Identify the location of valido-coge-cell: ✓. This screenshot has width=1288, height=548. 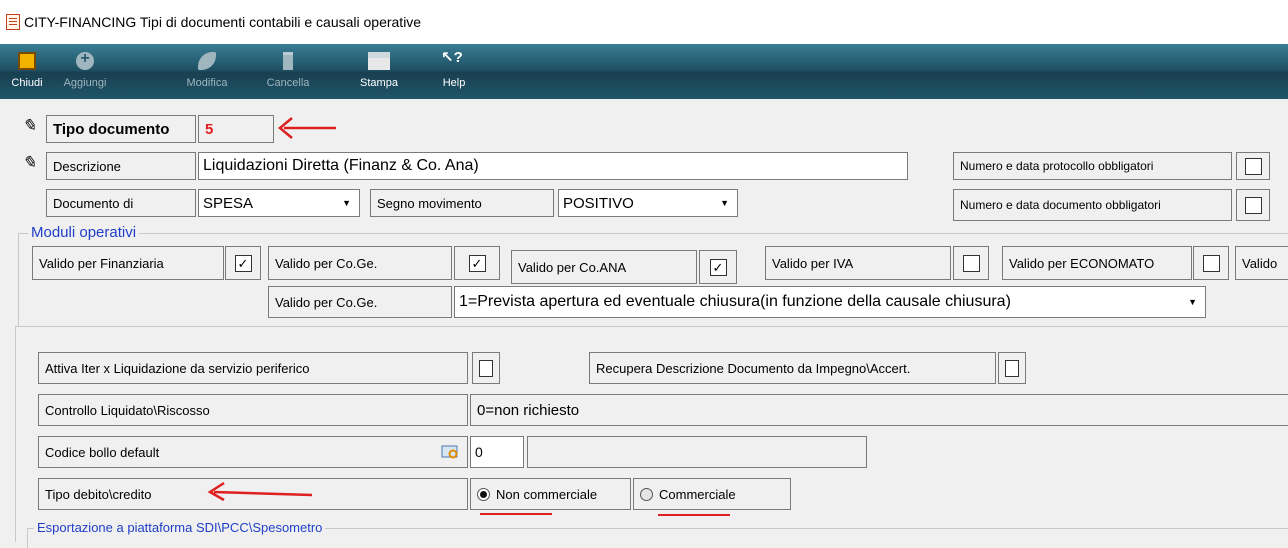
(477, 263).